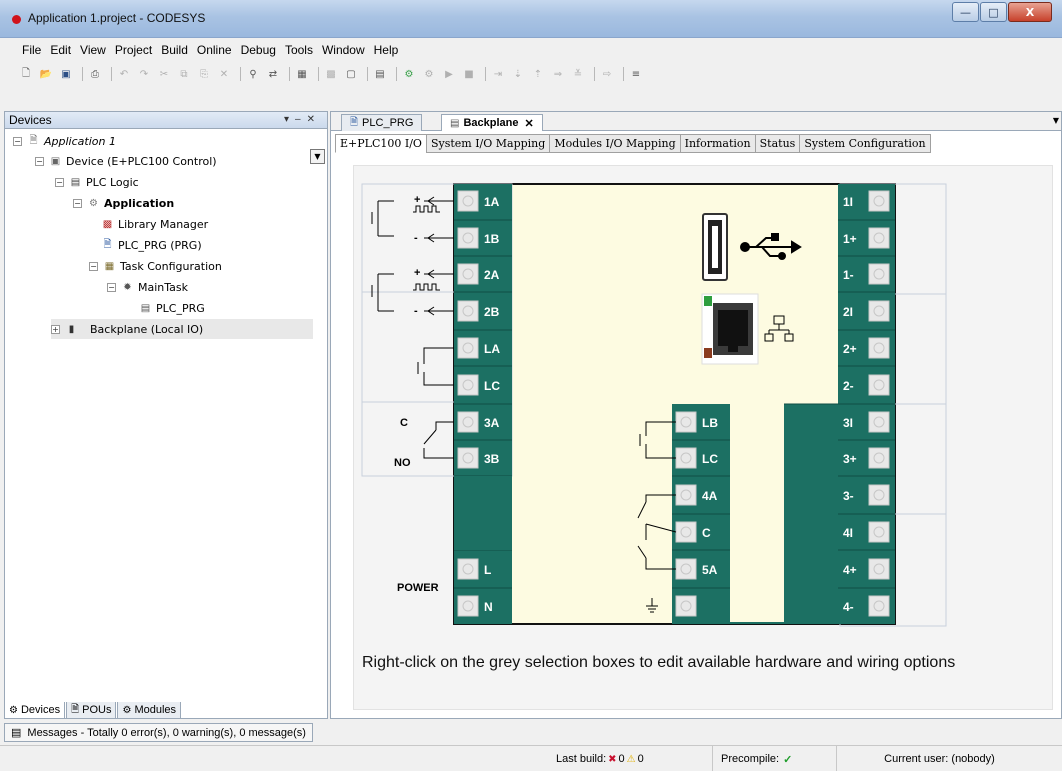 The image size is (1062, 771). What do you see at coordinates (258, 50) in the screenshot?
I see `menu-debug: Debug` at bounding box center [258, 50].